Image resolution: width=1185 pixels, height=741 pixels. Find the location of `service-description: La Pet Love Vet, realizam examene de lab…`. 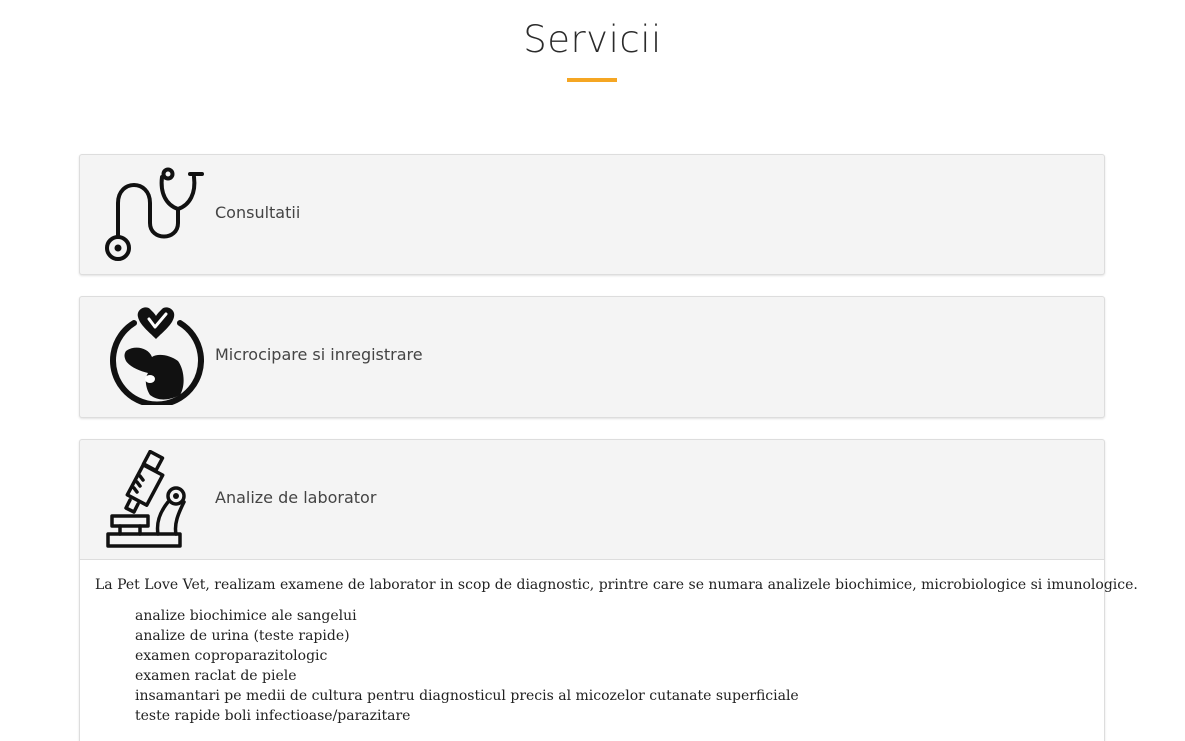

service-description: La Pet Love Vet, realizam examene de lab… is located at coordinates (616, 585).